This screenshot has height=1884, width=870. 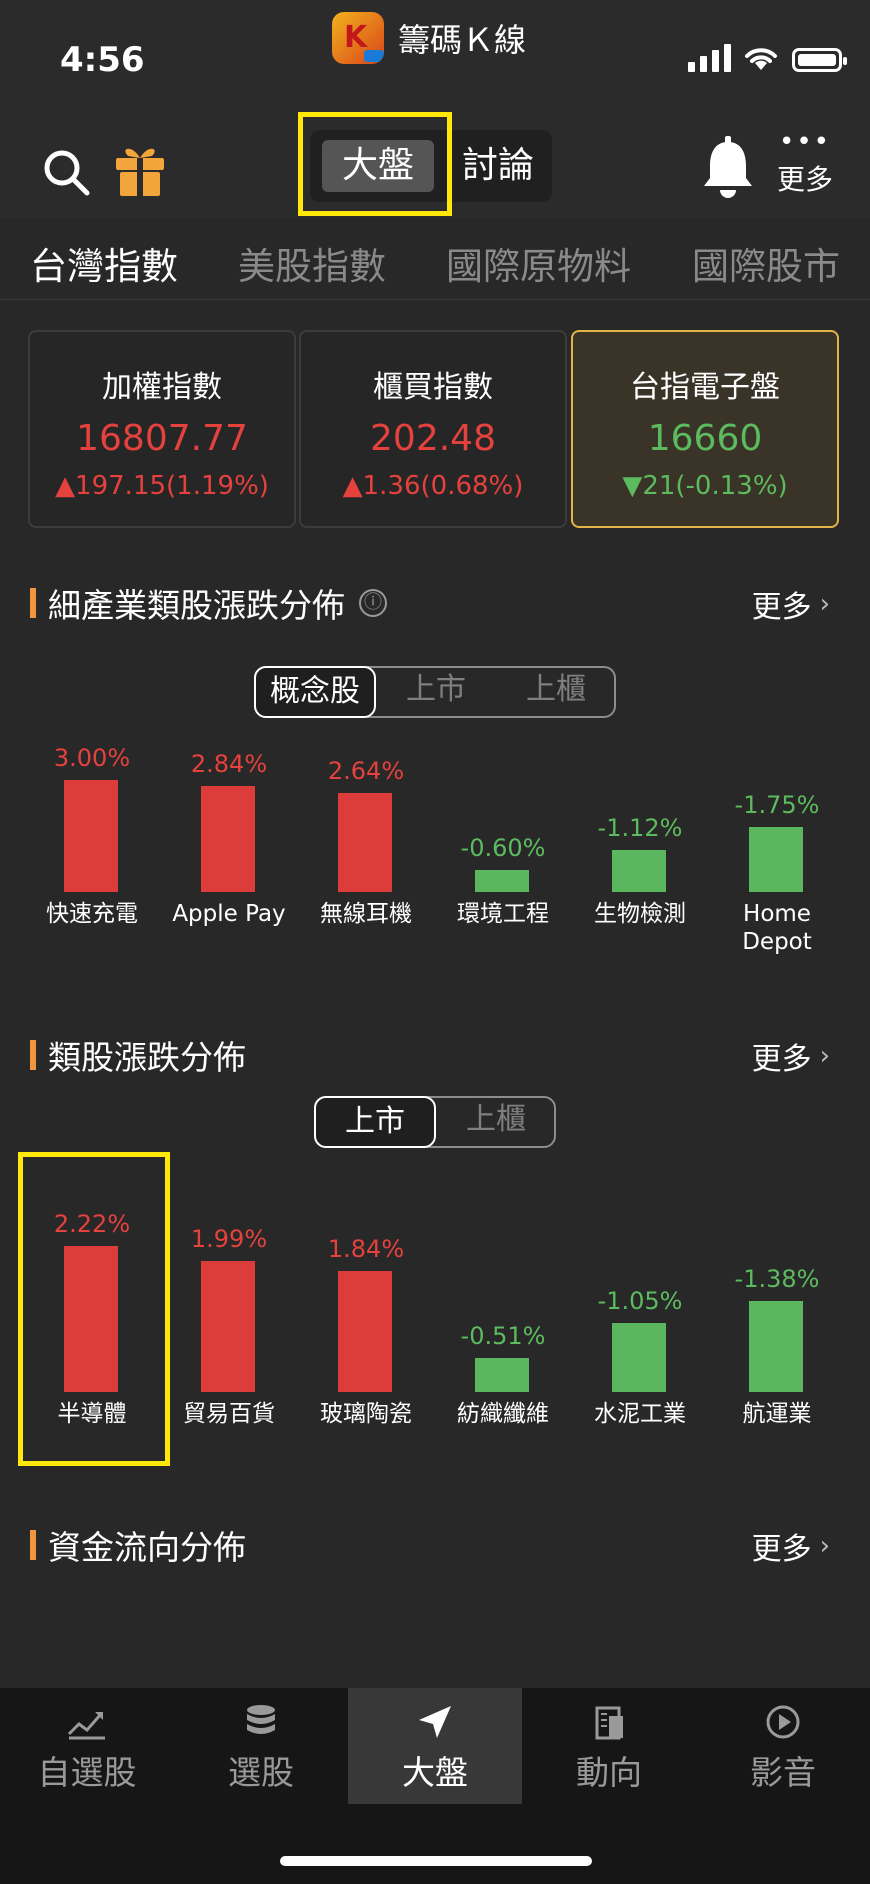 I want to click on bottom-navigation: 自選股 選股 大盤 動向 影音, so click(x=435, y=1786).